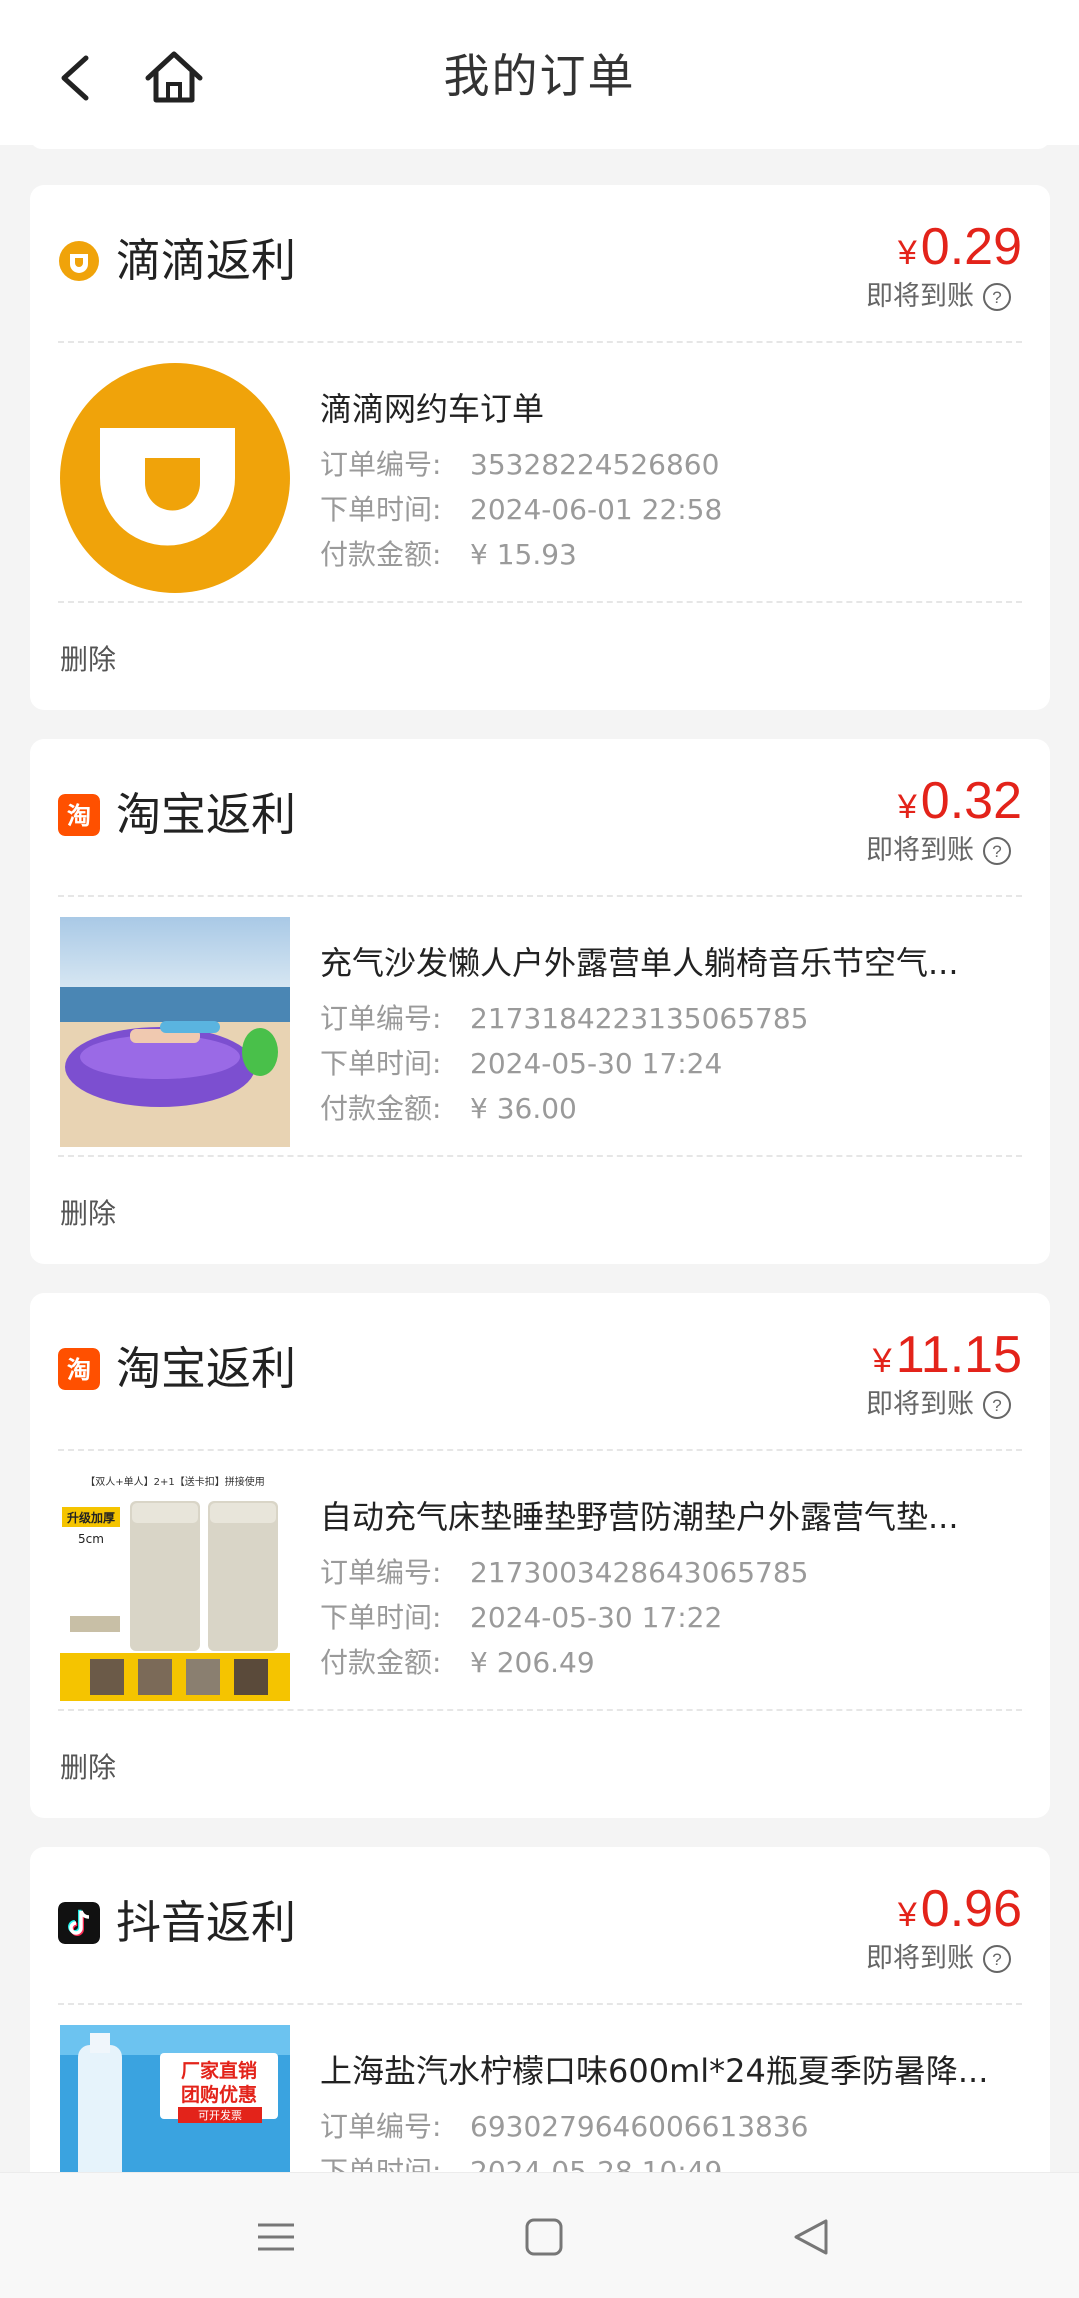 This screenshot has height=2298, width=1079. Describe the element at coordinates (639, 2126) in the screenshot. I see `order-number: 6930279646006613836` at that location.